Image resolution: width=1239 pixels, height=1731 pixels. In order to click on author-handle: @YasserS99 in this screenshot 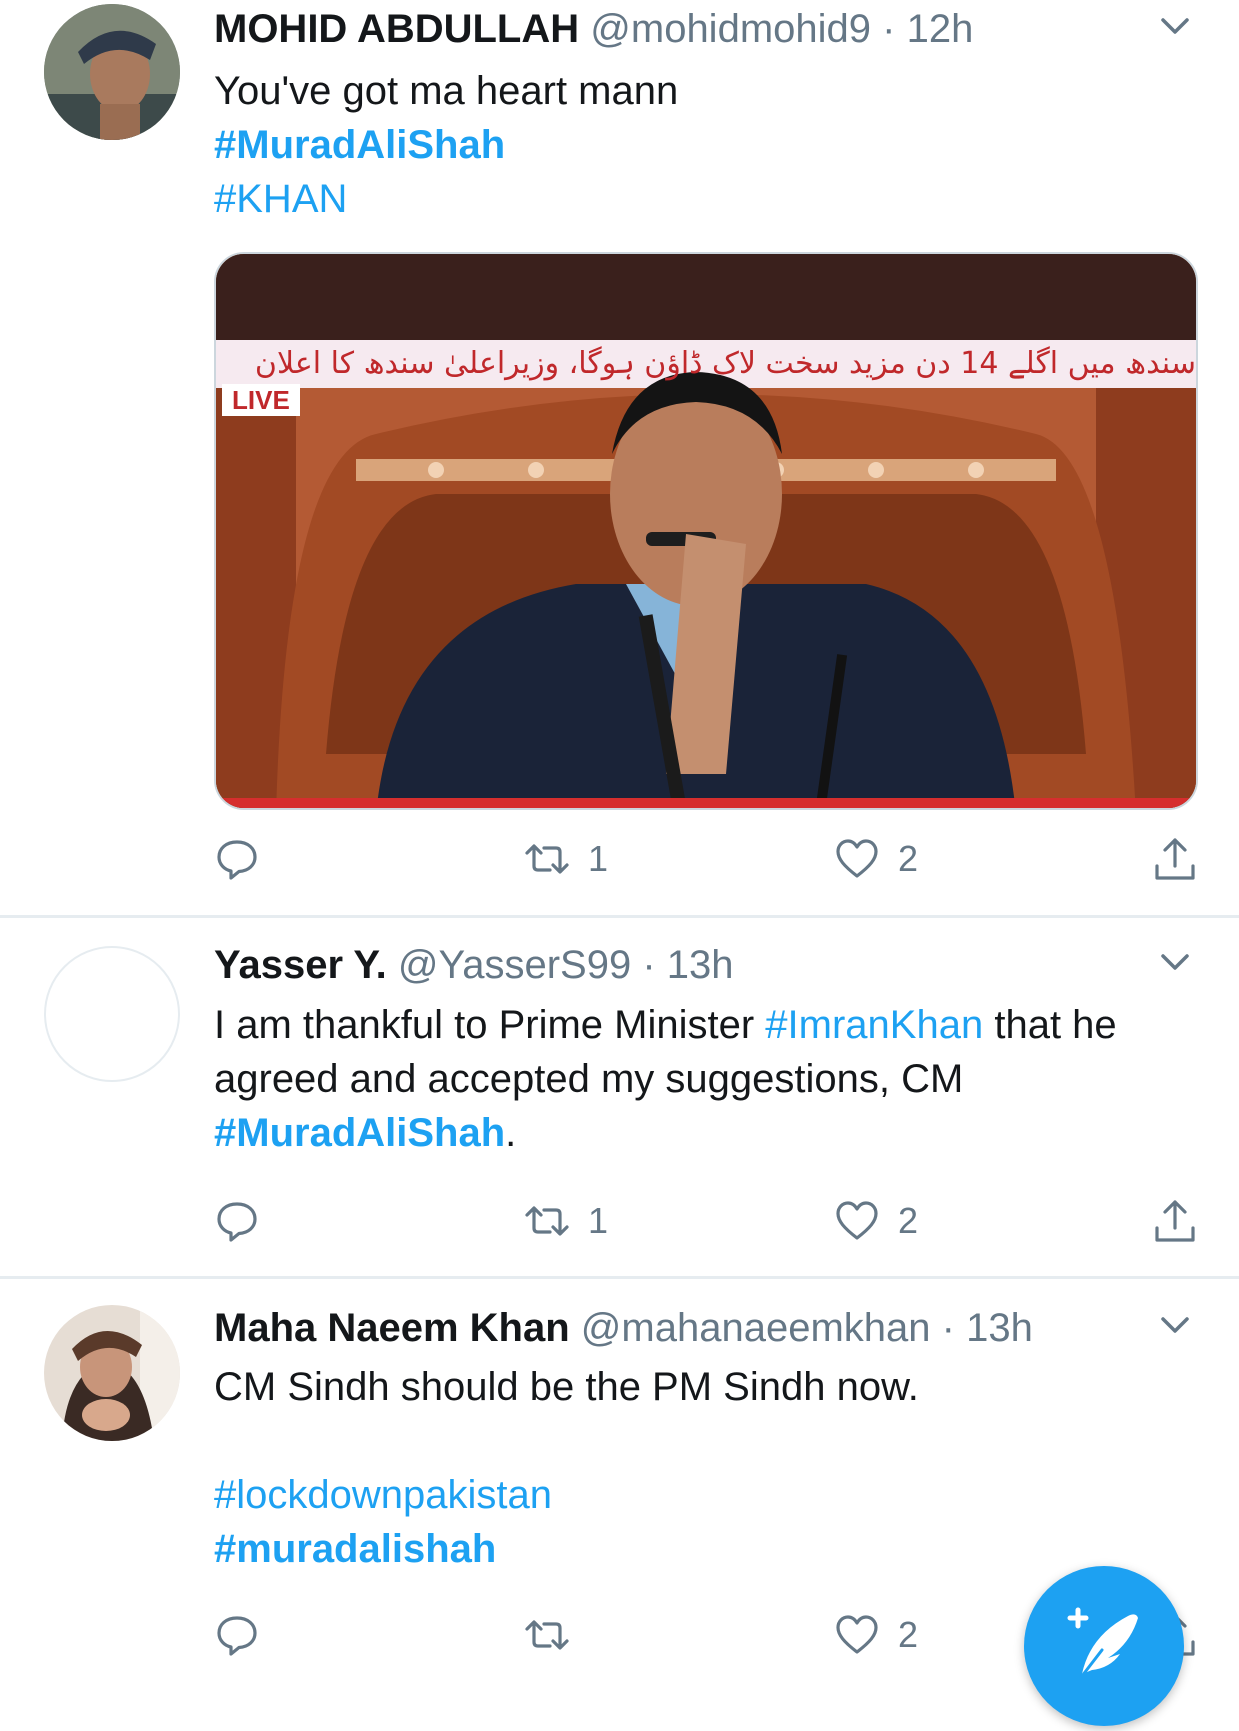, I will do `click(514, 965)`.